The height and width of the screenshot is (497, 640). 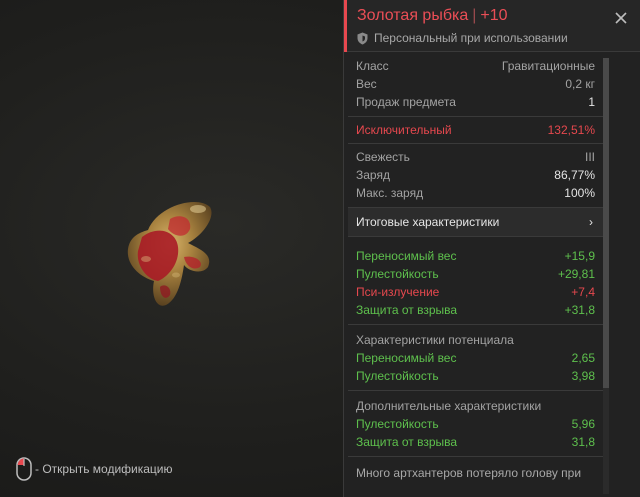 What do you see at coordinates (475, 274) in the screenshot?
I see `stat-row-bullet-resistance: Пулестойкость +29,81` at bounding box center [475, 274].